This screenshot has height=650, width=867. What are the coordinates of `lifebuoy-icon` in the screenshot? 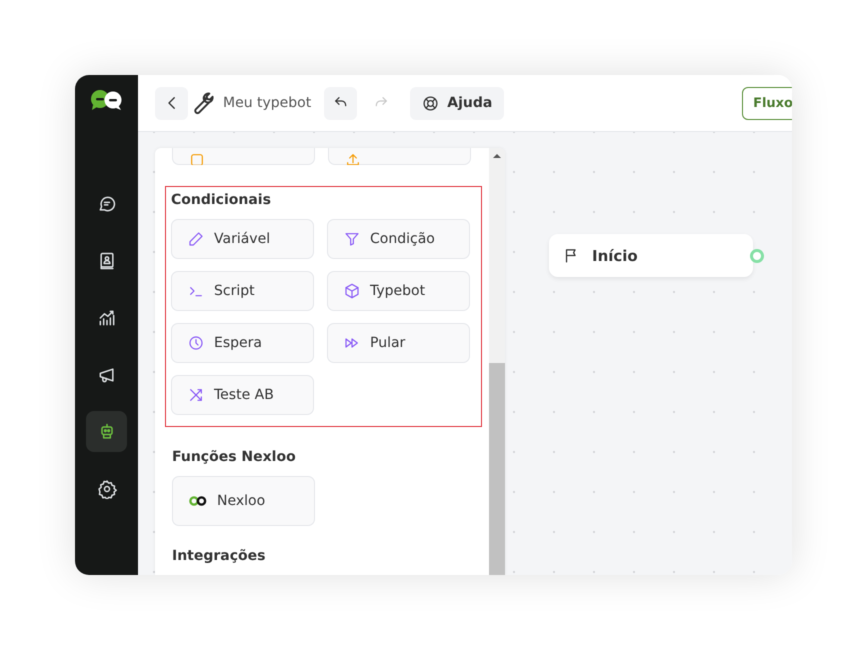 It's located at (431, 103).